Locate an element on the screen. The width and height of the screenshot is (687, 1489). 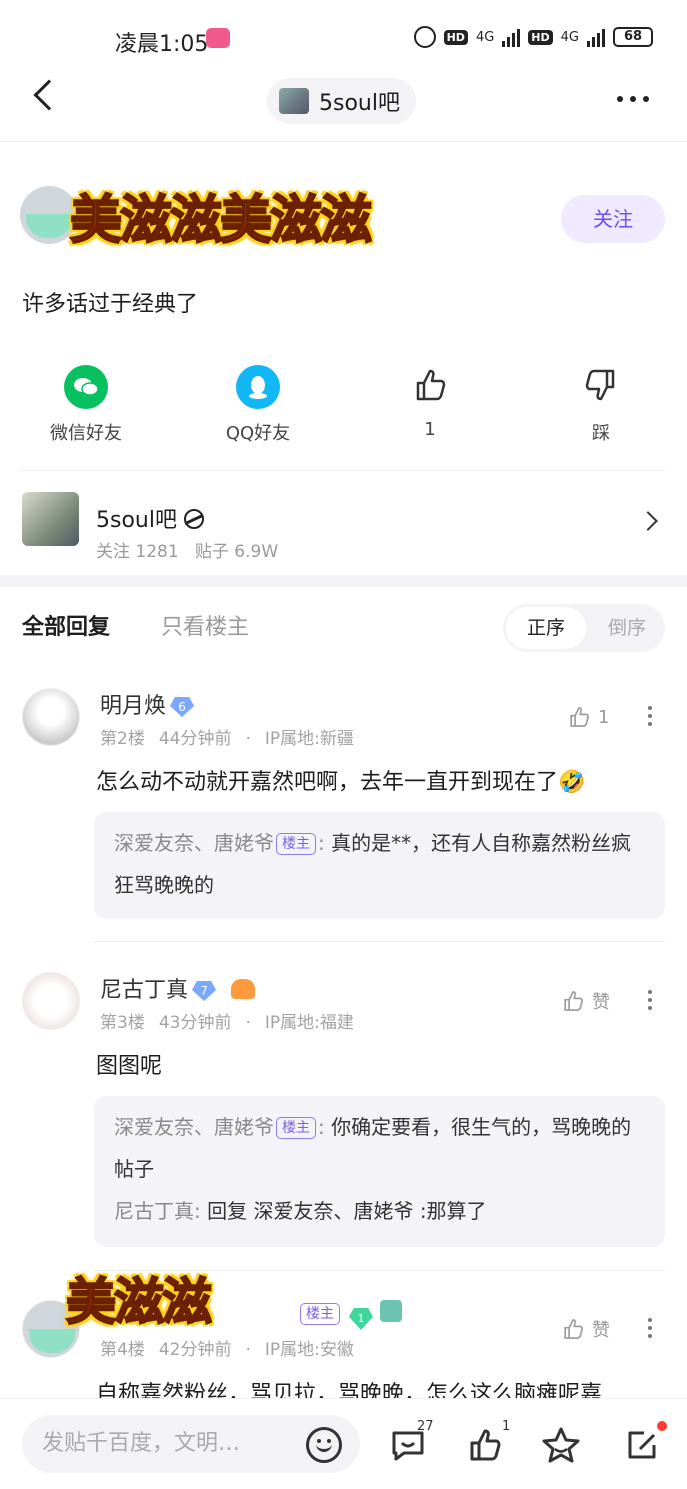
level-badge-icon: 6 is located at coordinates (182, 707).